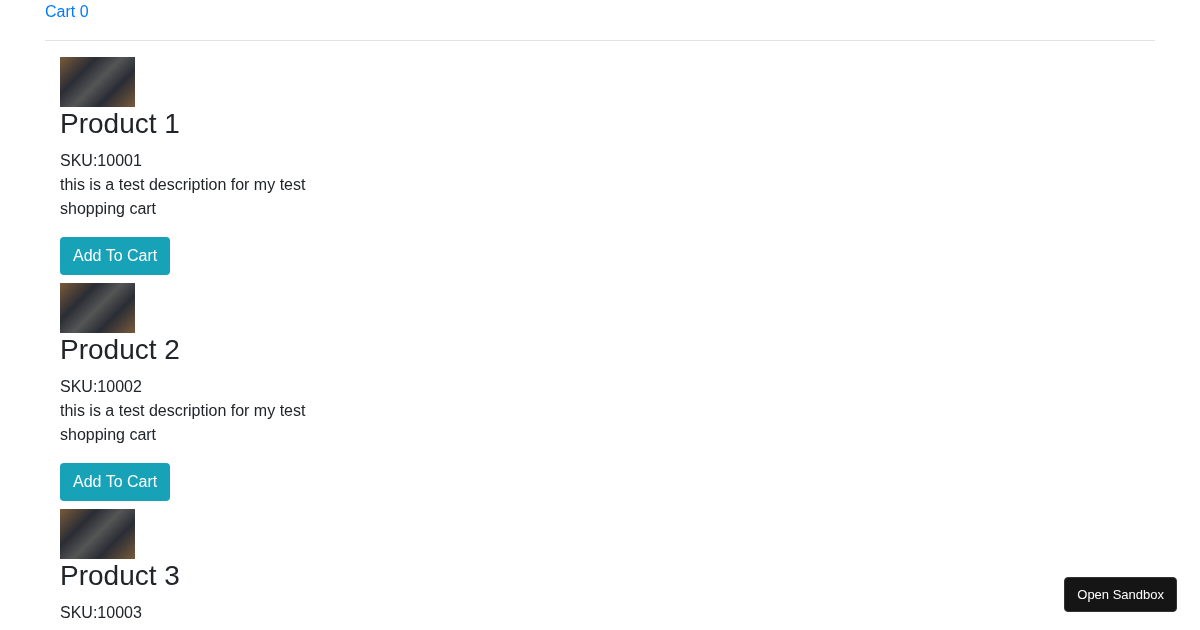 Image resolution: width=1200 pixels, height=630 pixels. What do you see at coordinates (101, 161) in the screenshot?
I see `product-sku: SKU:10001` at bounding box center [101, 161].